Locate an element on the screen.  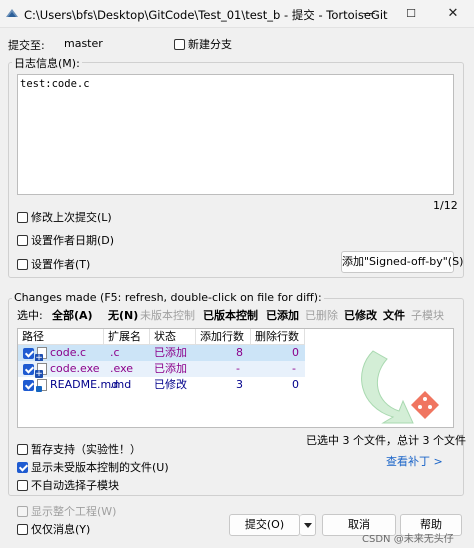
amend-label: 修改上次提交(L) is located at coordinates (71, 217).